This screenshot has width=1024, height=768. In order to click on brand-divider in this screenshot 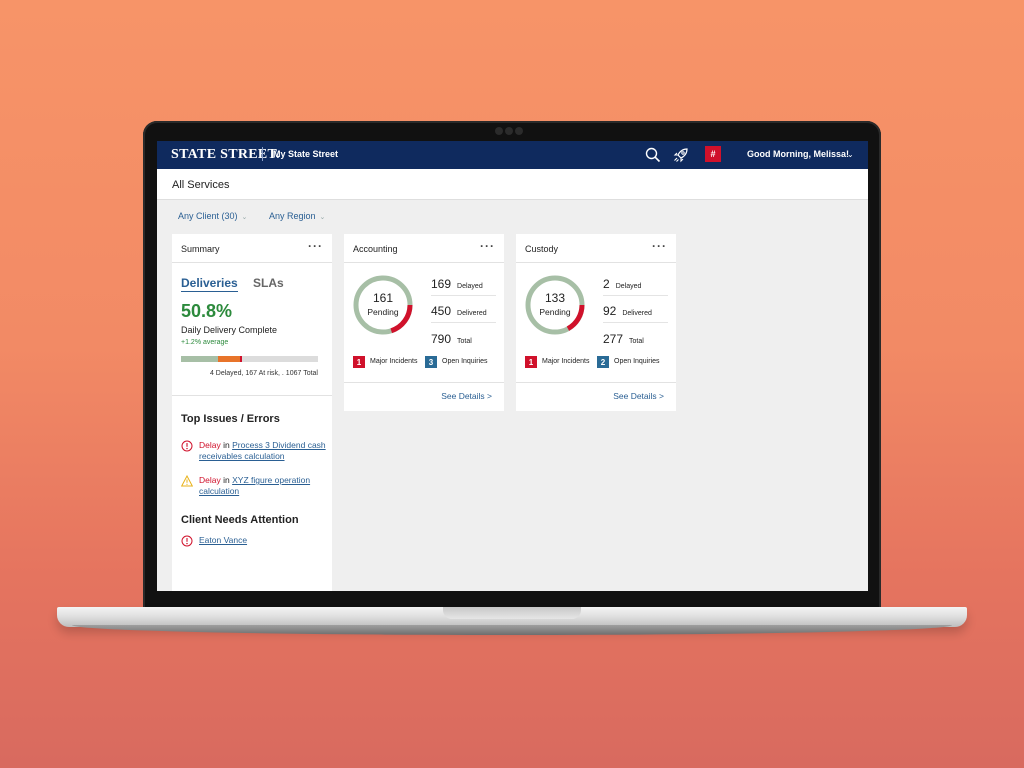, I will do `click(262, 154)`.